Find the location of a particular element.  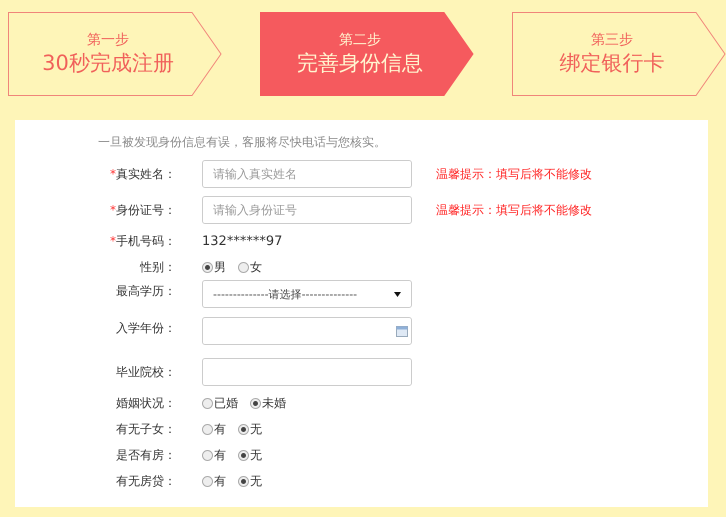

radio-label: 已婚 is located at coordinates (226, 403).